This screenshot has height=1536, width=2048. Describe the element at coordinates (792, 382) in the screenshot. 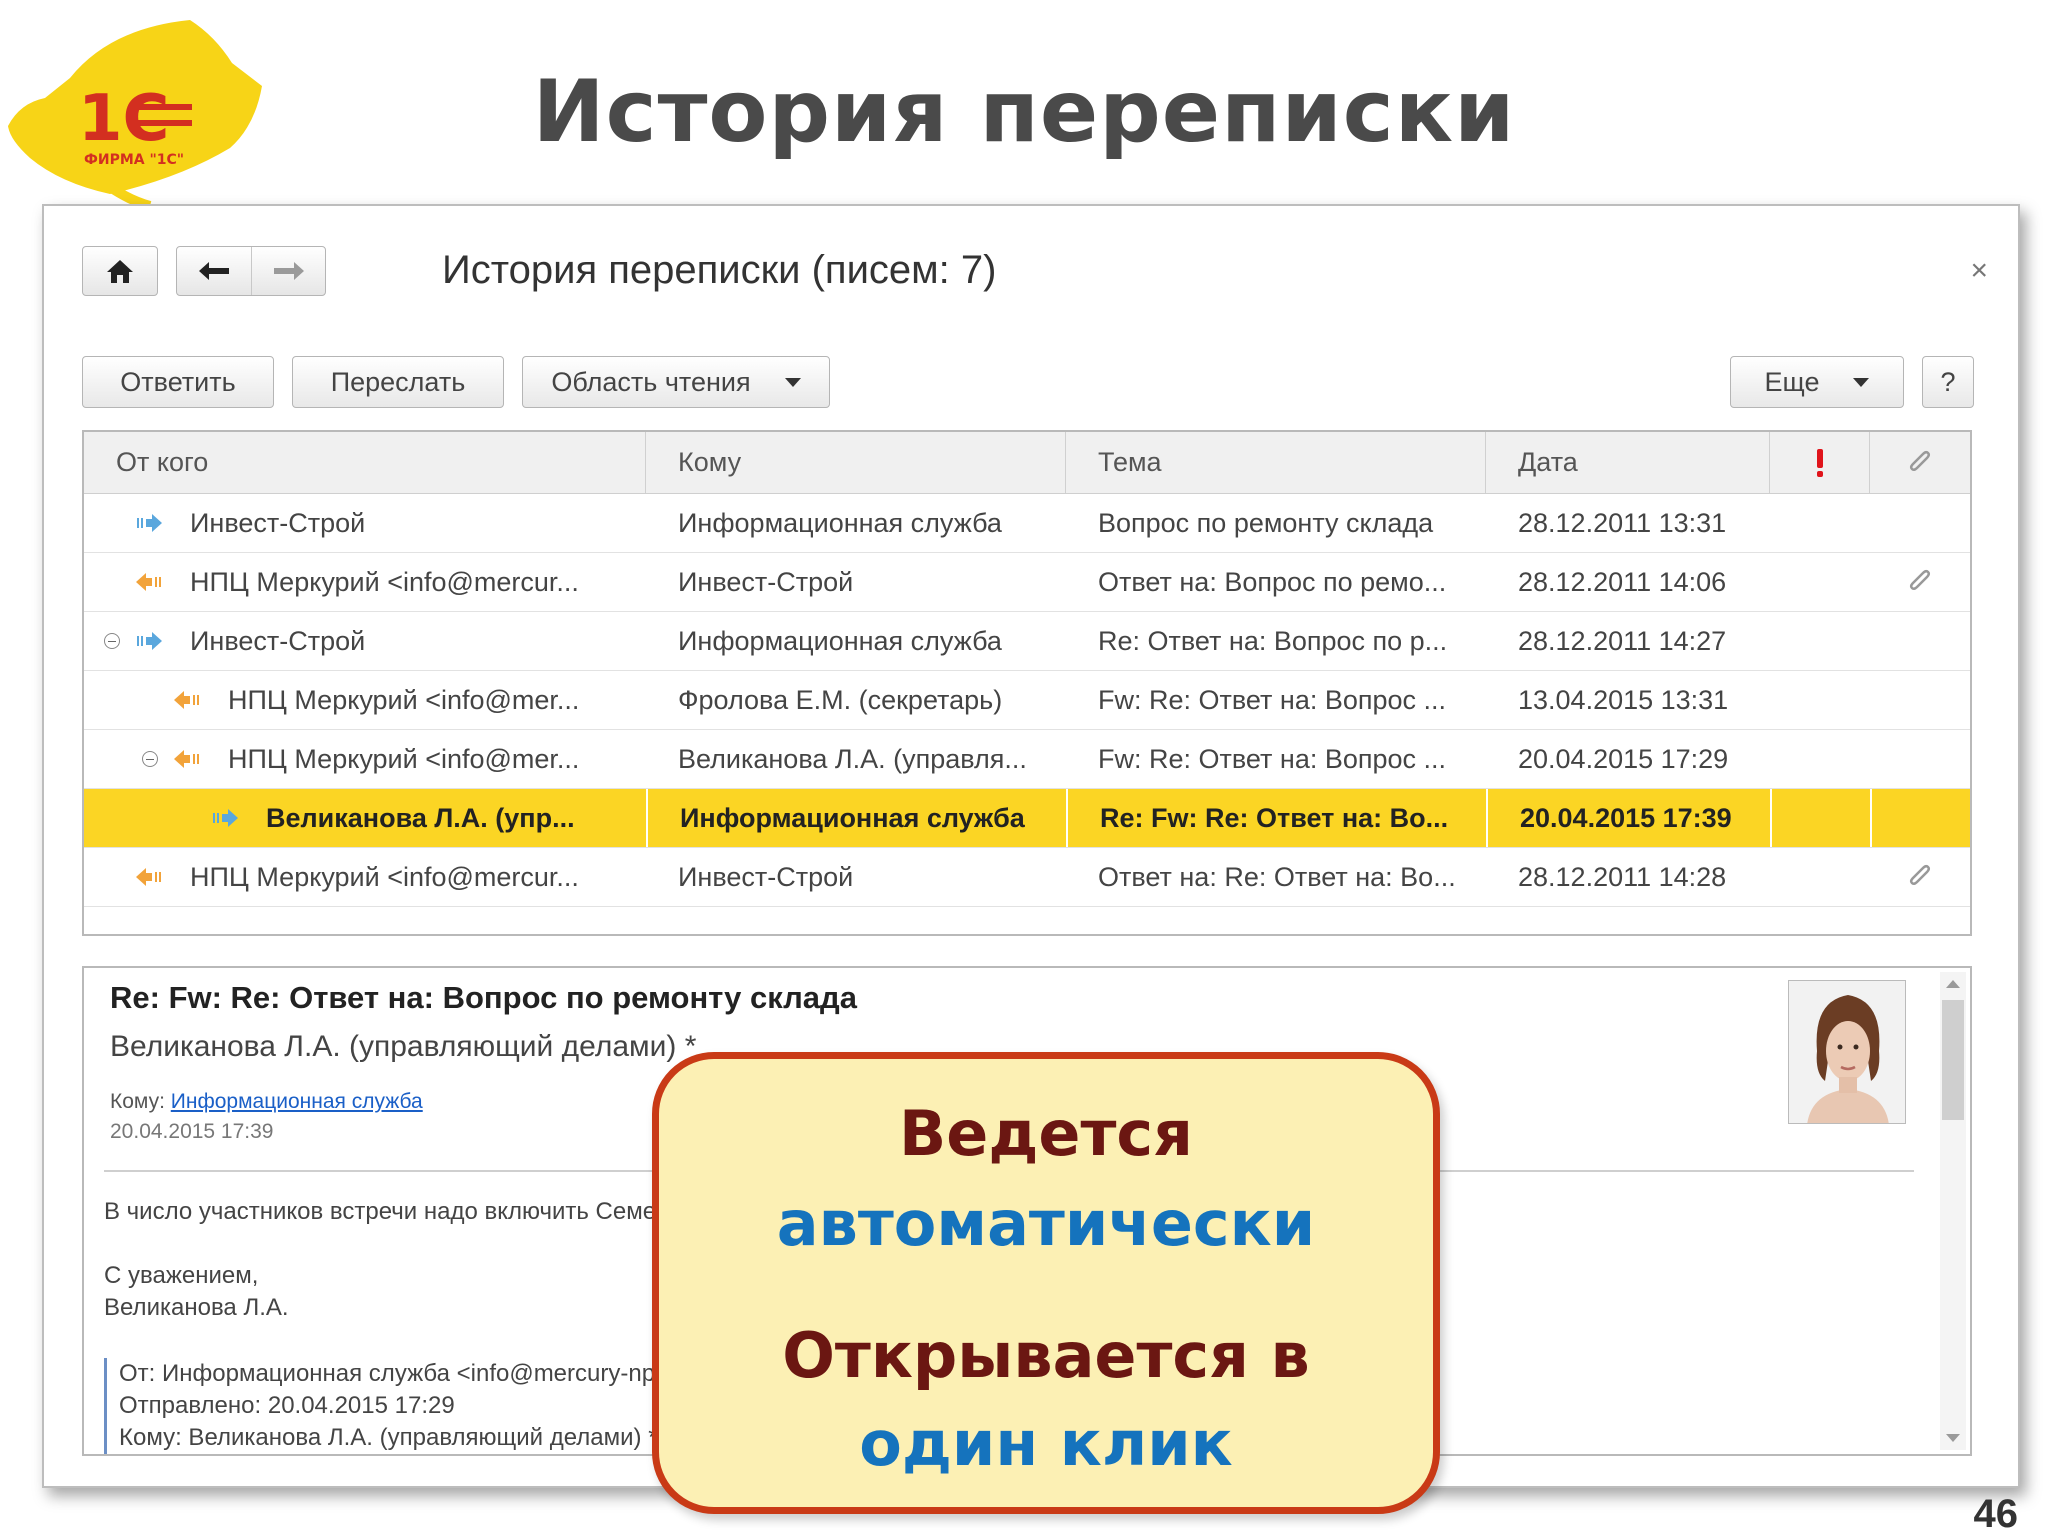

I see `chevron-down-icon` at that location.